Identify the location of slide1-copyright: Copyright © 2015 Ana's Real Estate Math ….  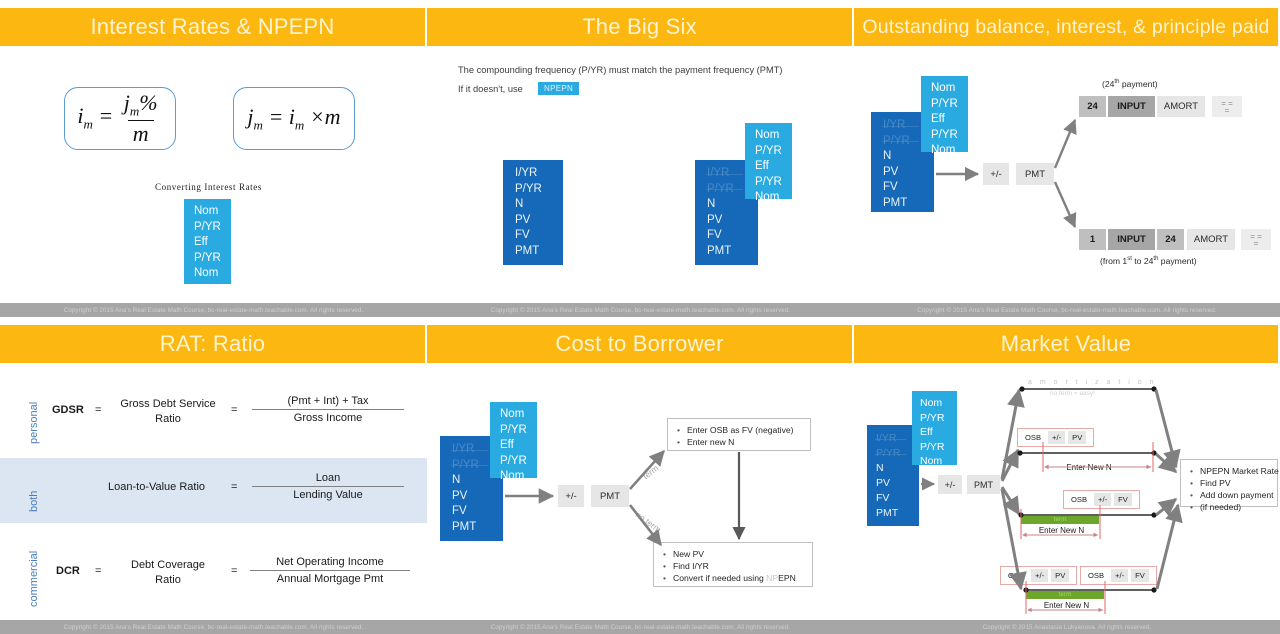
(213, 310).